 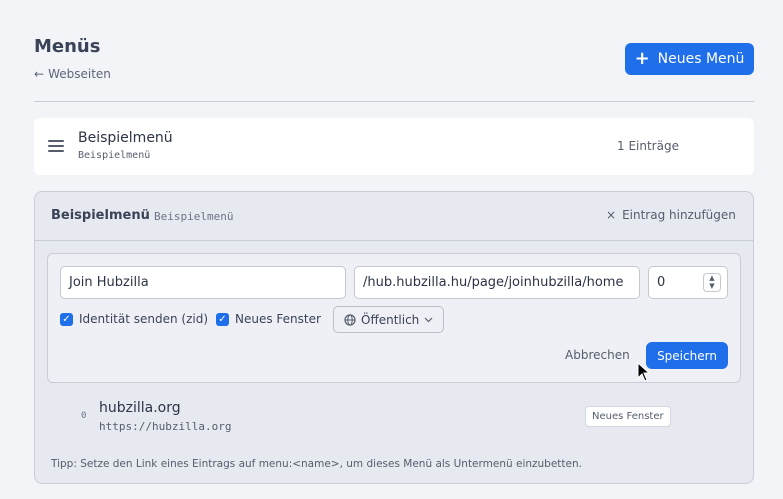 What do you see at coordinates (350, 319) in the screenshot?
I see `globe-icon` at bounding box center [350, 319].